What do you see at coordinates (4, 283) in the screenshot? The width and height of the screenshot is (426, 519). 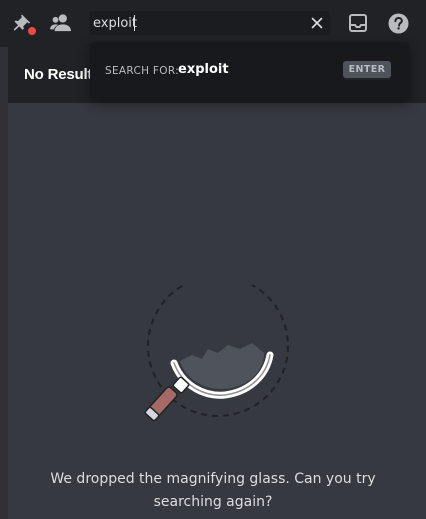 I see `left-gutter` at bounding box center [4, 283].